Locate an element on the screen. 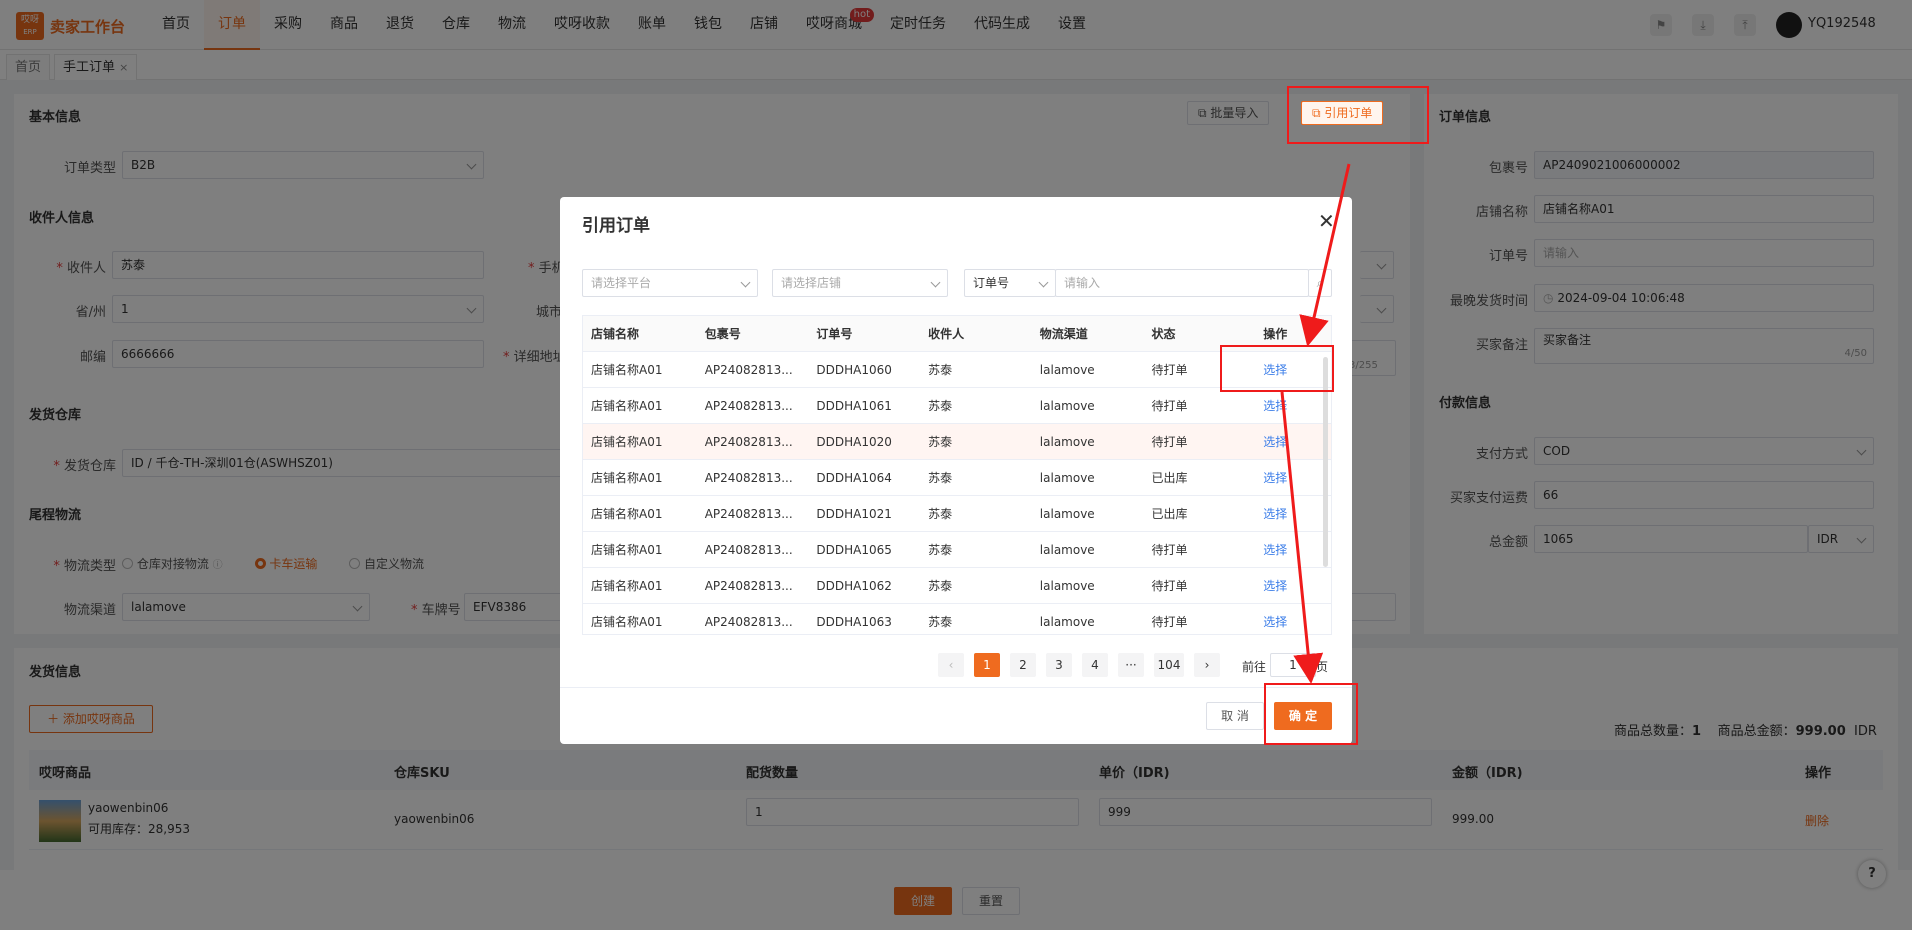  annotation-arrows is located at coordinates (1315, 423).